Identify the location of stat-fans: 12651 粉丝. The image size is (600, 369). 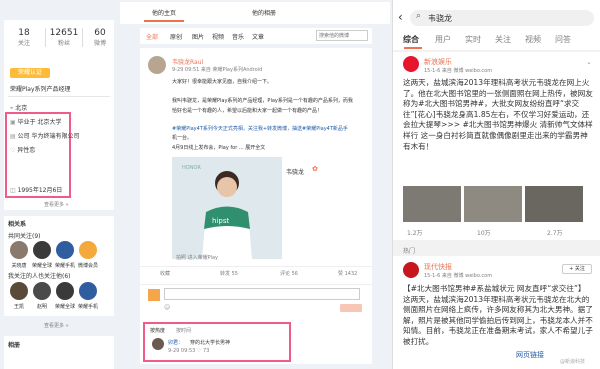
(64, 37).